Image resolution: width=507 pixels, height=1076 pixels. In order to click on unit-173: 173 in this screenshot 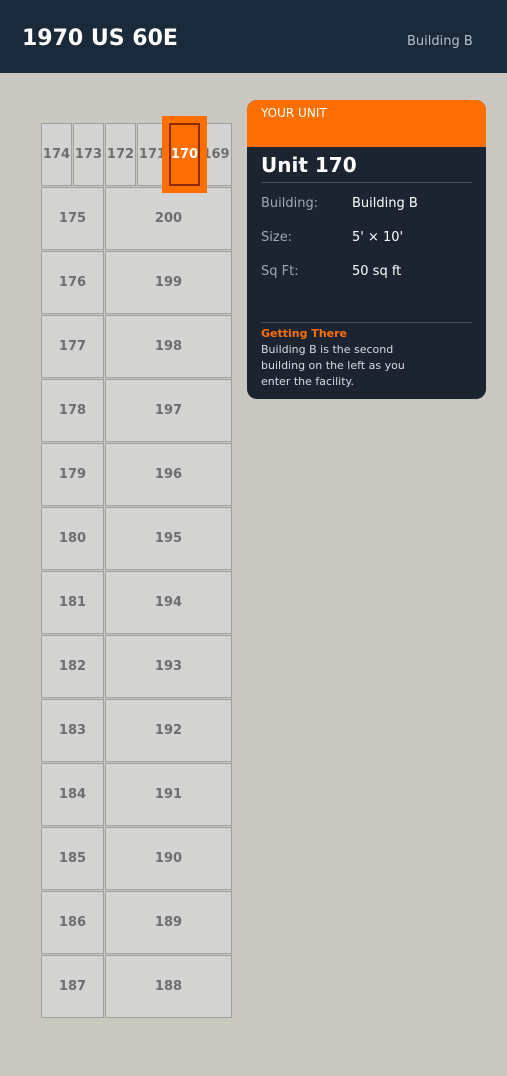, I will do `click(88, 154)`.